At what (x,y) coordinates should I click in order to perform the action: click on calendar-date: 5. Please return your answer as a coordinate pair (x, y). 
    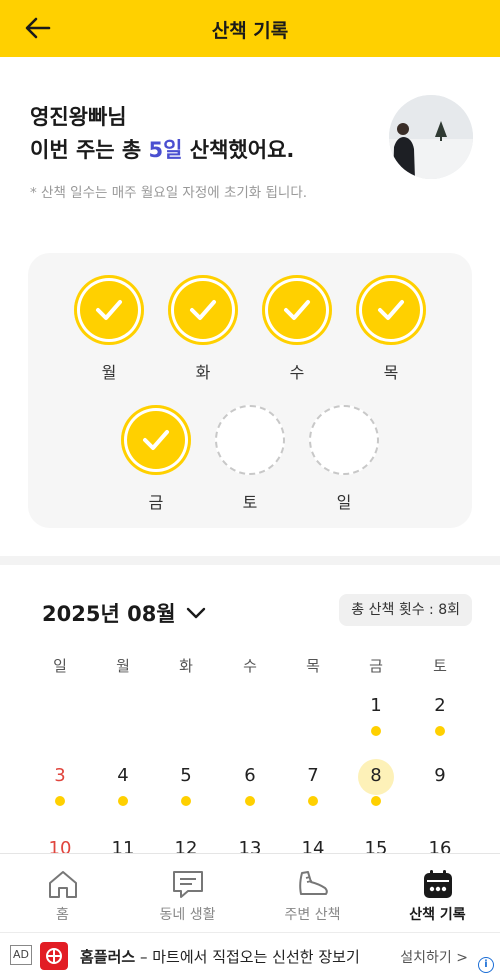
    Looking at the image, I should click on (186, 775).